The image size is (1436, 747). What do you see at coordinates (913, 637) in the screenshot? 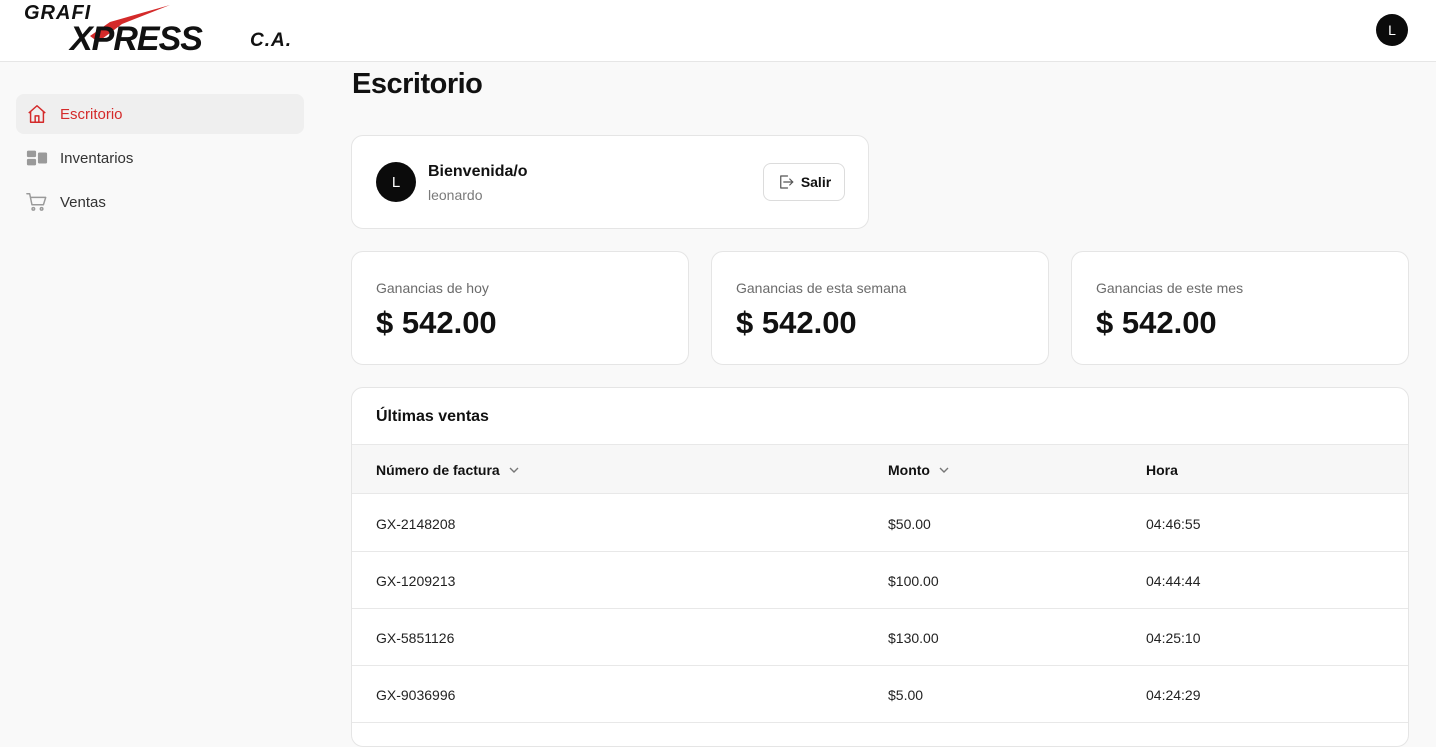
I see `cell-amount: $130.00` at bounding box center [913, 637].